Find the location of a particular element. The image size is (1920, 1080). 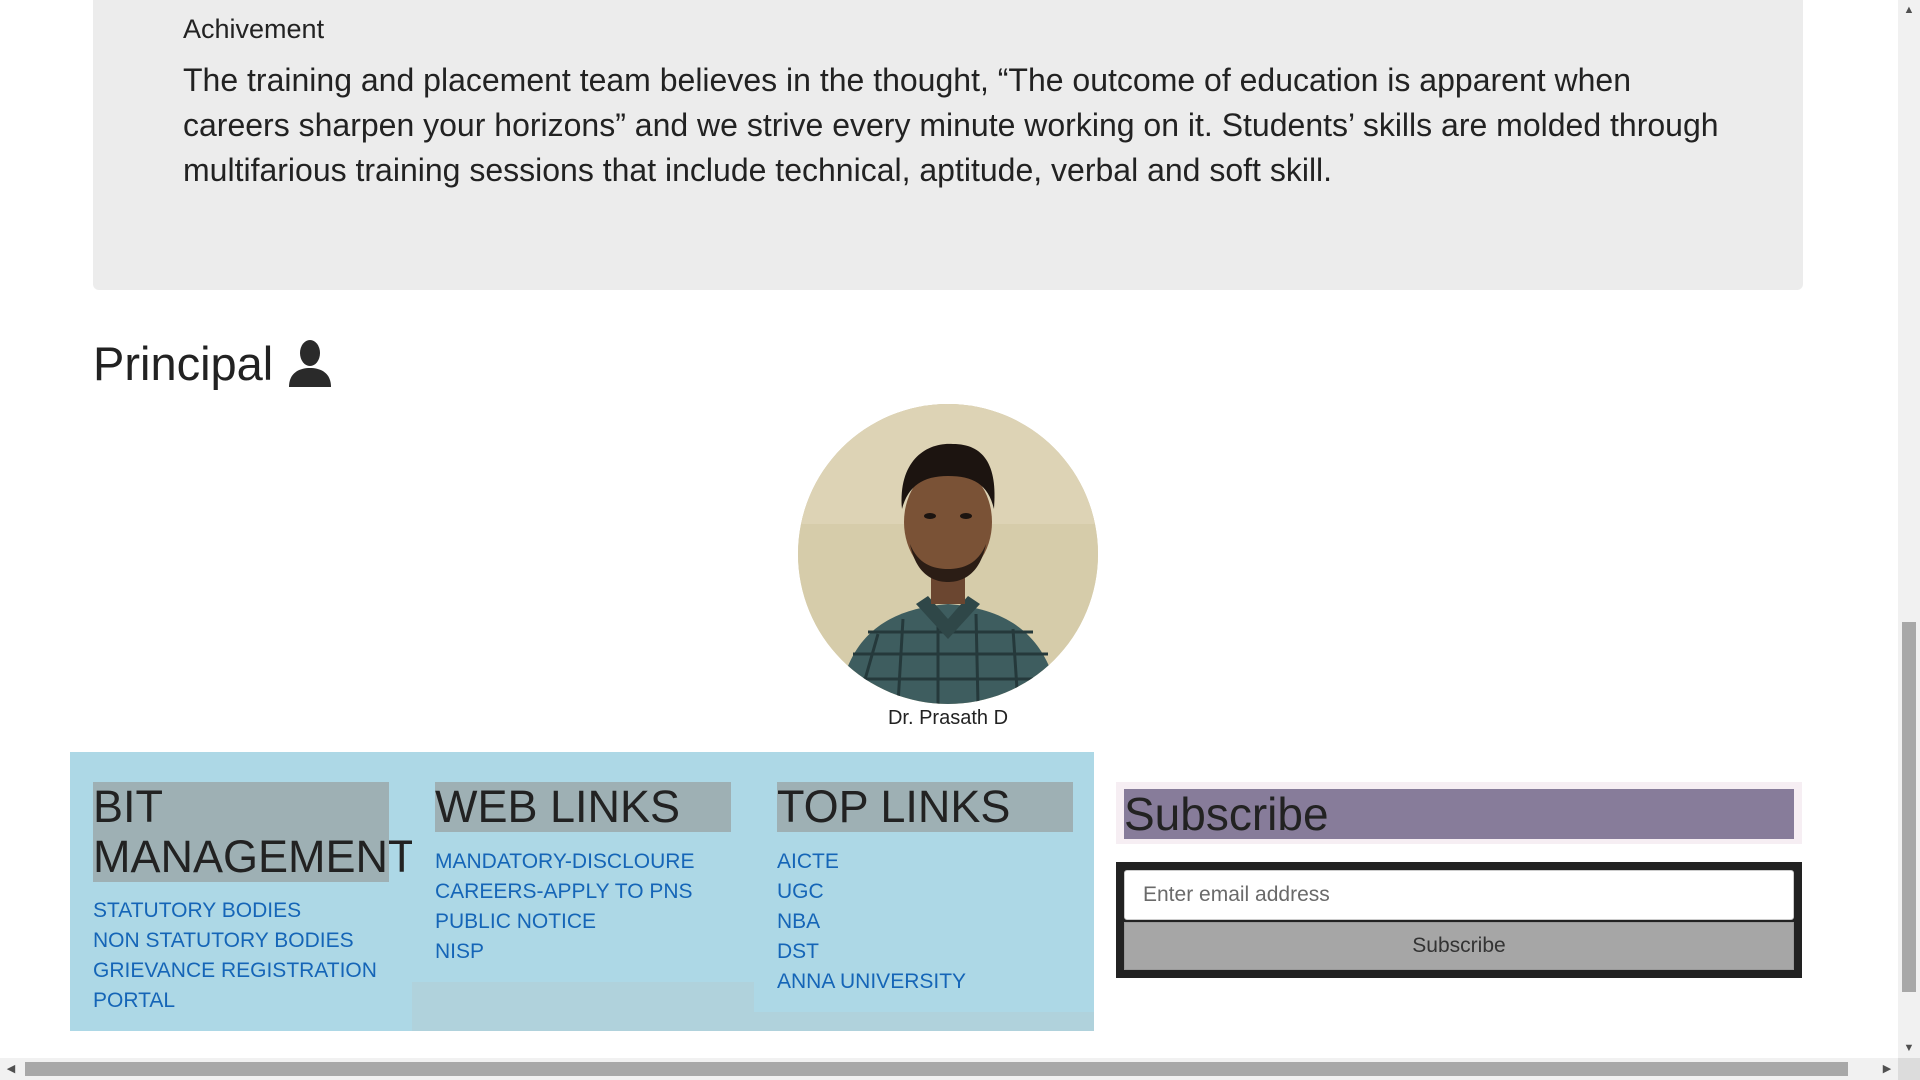

vertical-scrollbar: ▲ ▼ is located at coordinates (1909, 529).